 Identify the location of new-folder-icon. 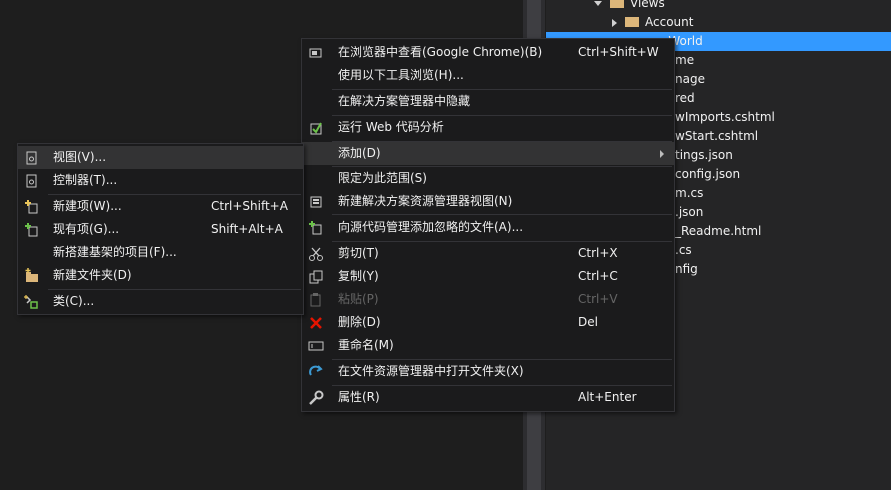
(32, 276).